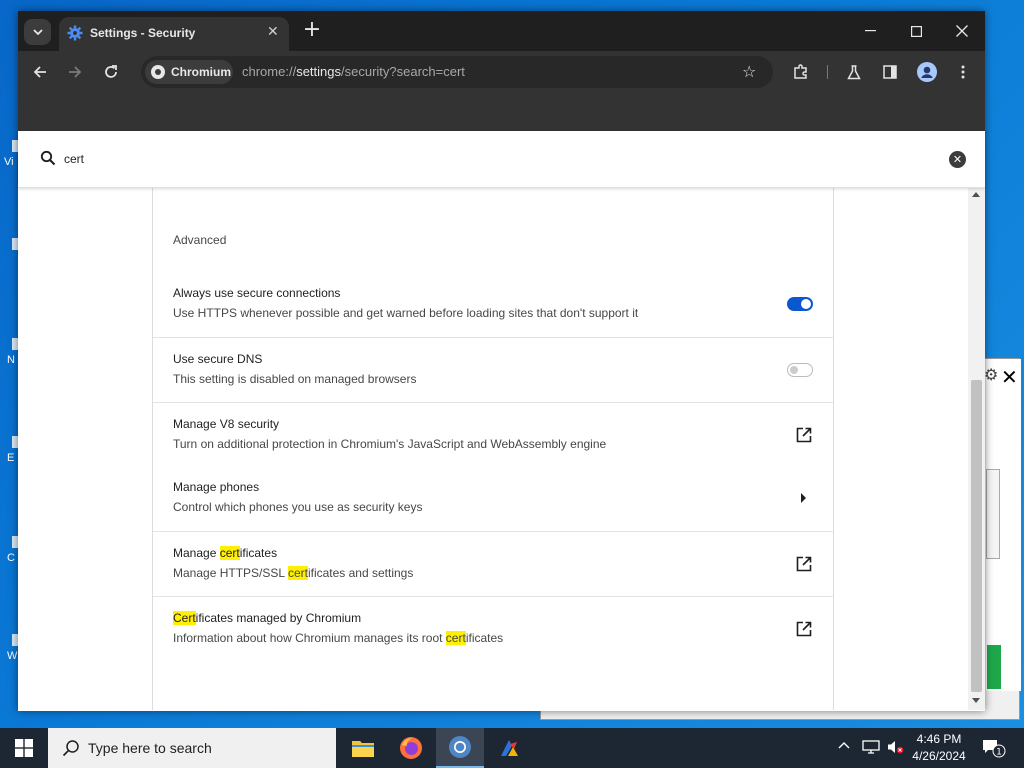 The height and width of the screenshot is (768, 1024). I want to click on notification-icon: 1, so click(994, 749).